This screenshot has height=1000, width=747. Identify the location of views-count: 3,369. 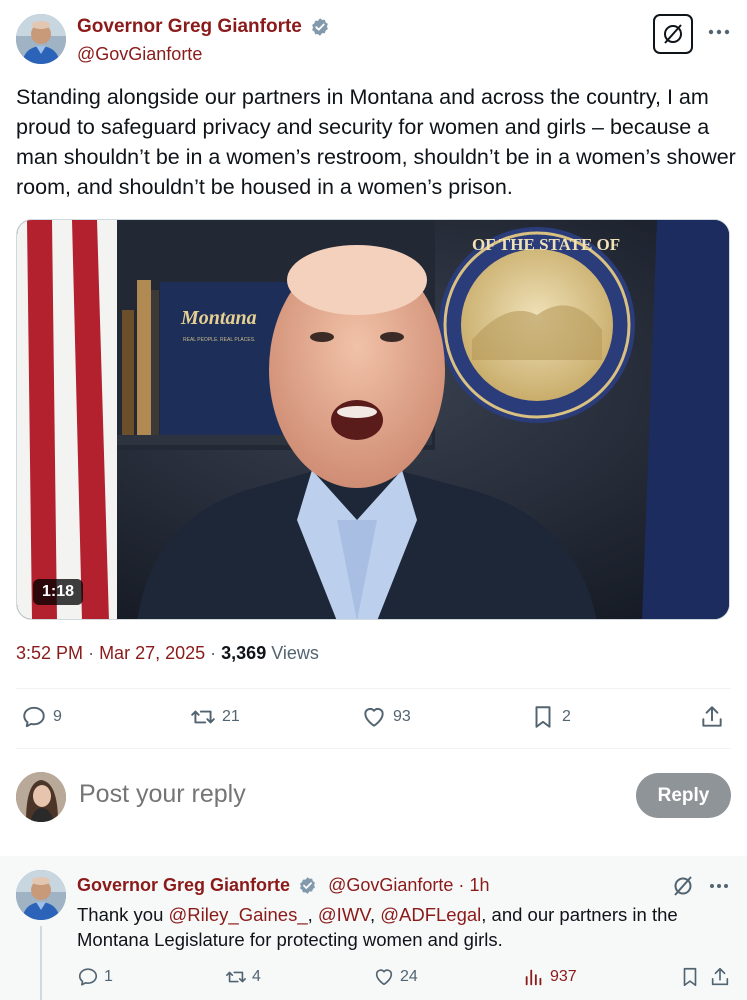
(244, 653).